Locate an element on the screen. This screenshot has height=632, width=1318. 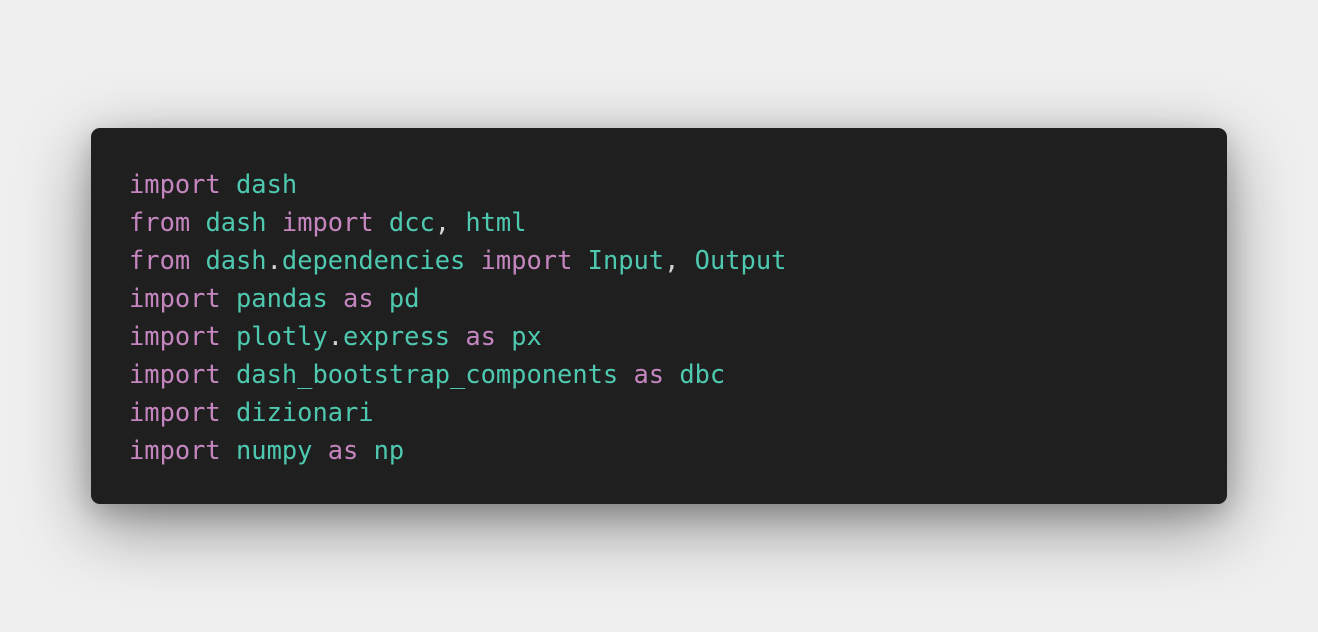
code-line: import plotly.express as px is located at coordinates (659, 336).